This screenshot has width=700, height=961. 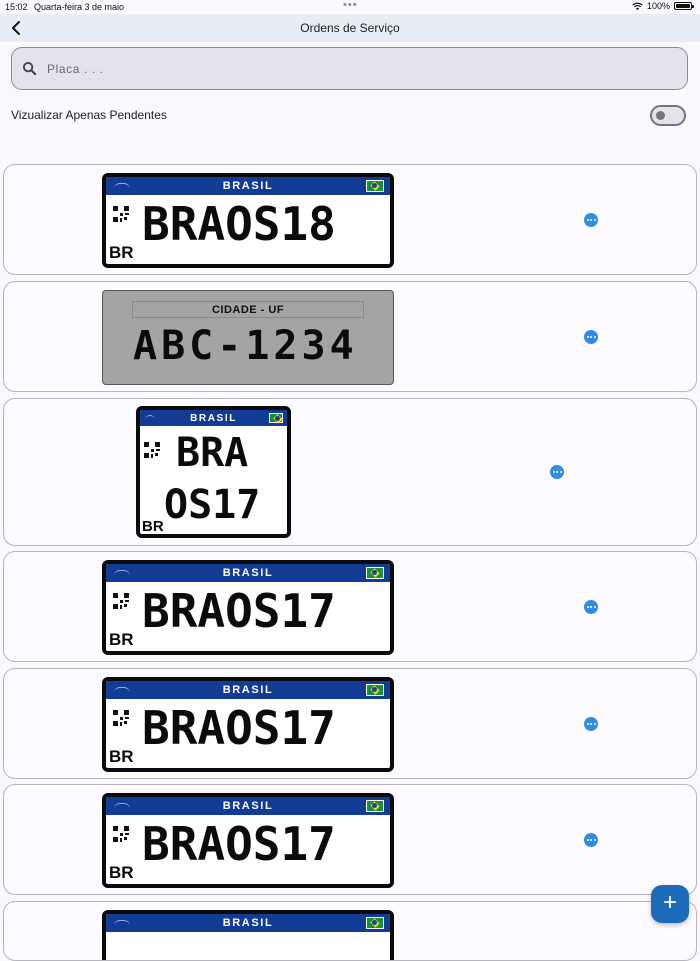 I want to click on wifi-icon, so click(x=637, y=6).